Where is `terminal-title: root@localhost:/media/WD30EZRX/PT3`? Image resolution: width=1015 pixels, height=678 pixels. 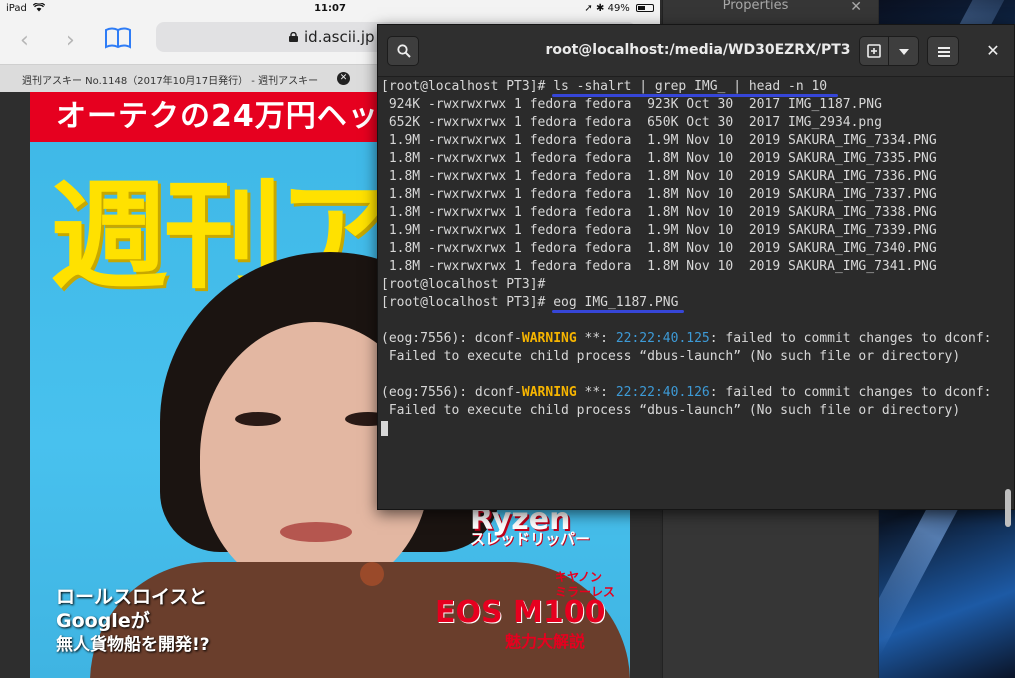 terminal-title: root@localhost:/media/WD30EZRX/PT3 is located at coordinates (698, 50).